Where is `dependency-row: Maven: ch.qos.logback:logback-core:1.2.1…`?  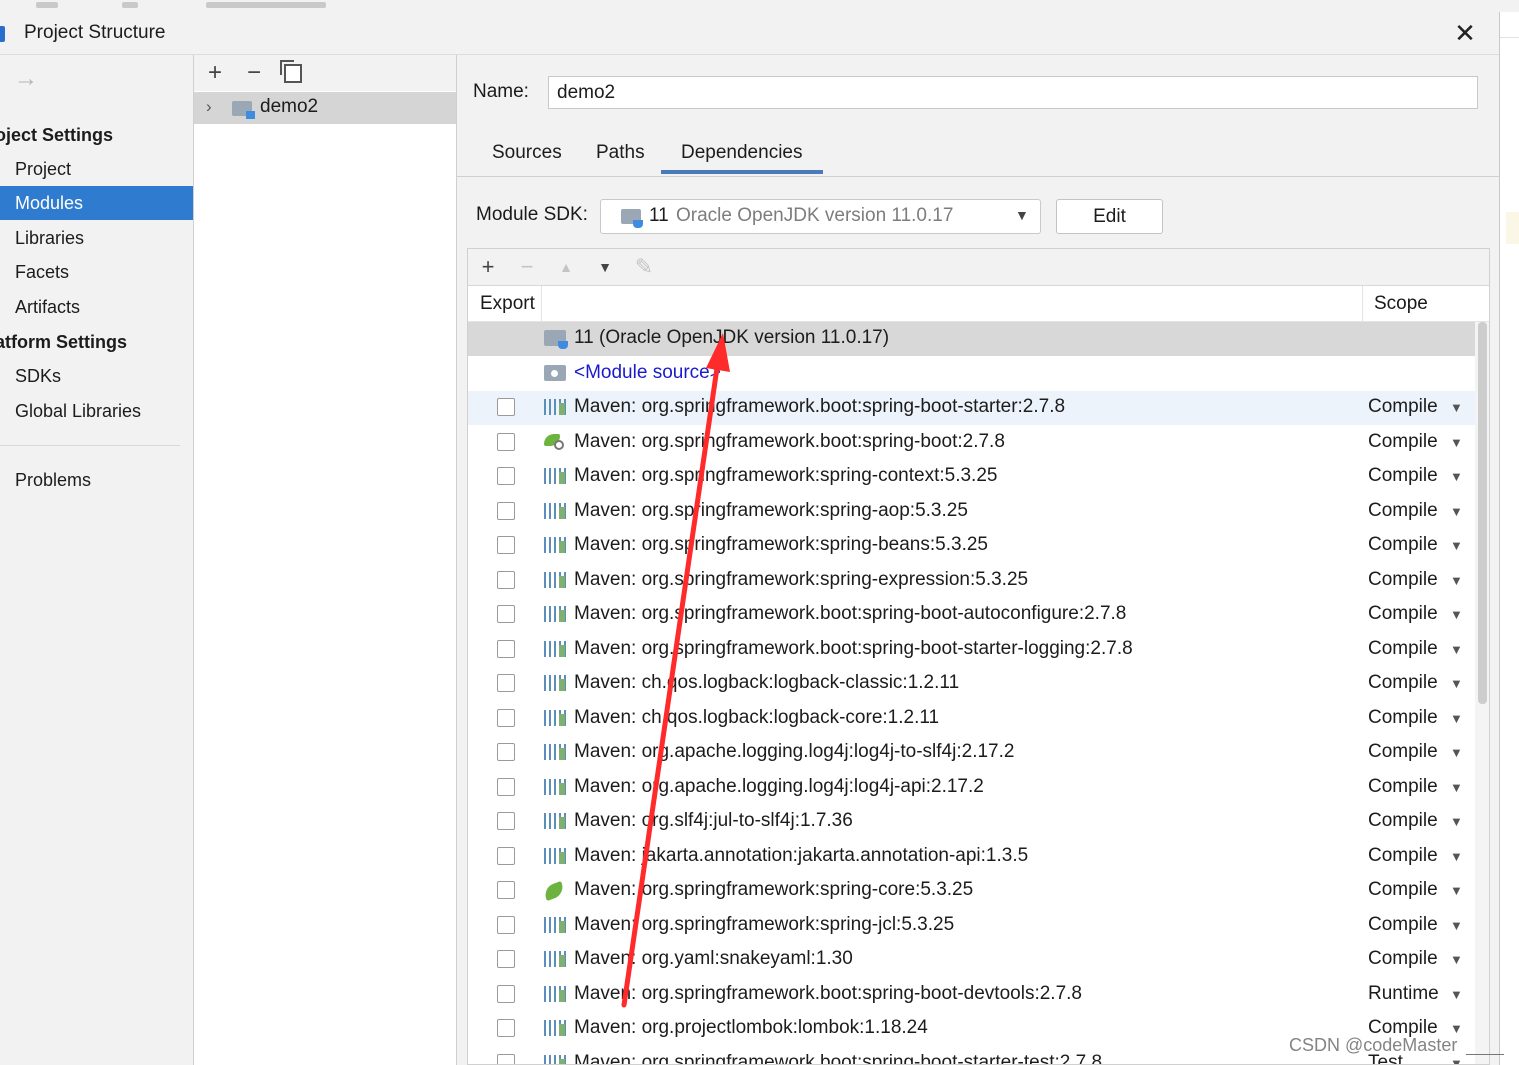
dependency-row: Maven: ch.qos.logback:logback-core:1.2.1… is located at coordinates (971, 719).